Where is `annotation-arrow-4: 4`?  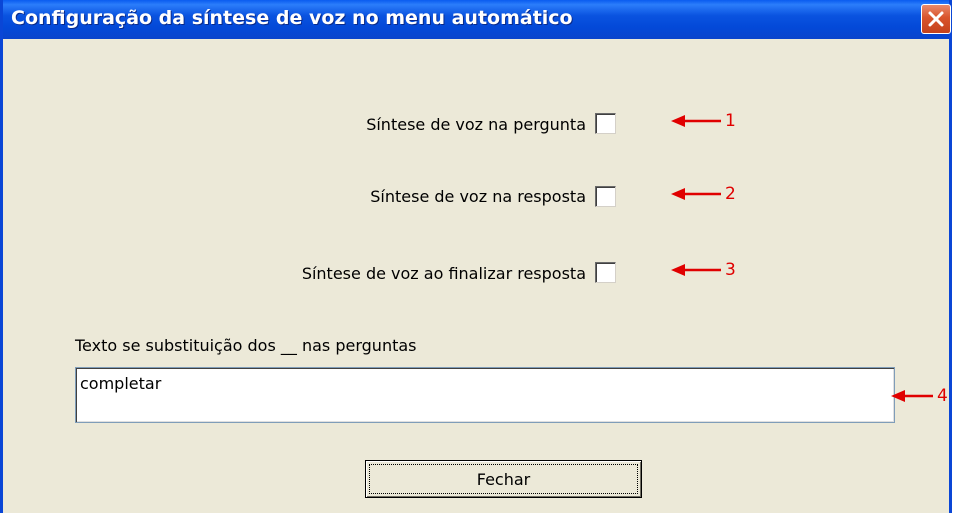
annotation-arrow-4: 4 is located at coordinates (919, 396).